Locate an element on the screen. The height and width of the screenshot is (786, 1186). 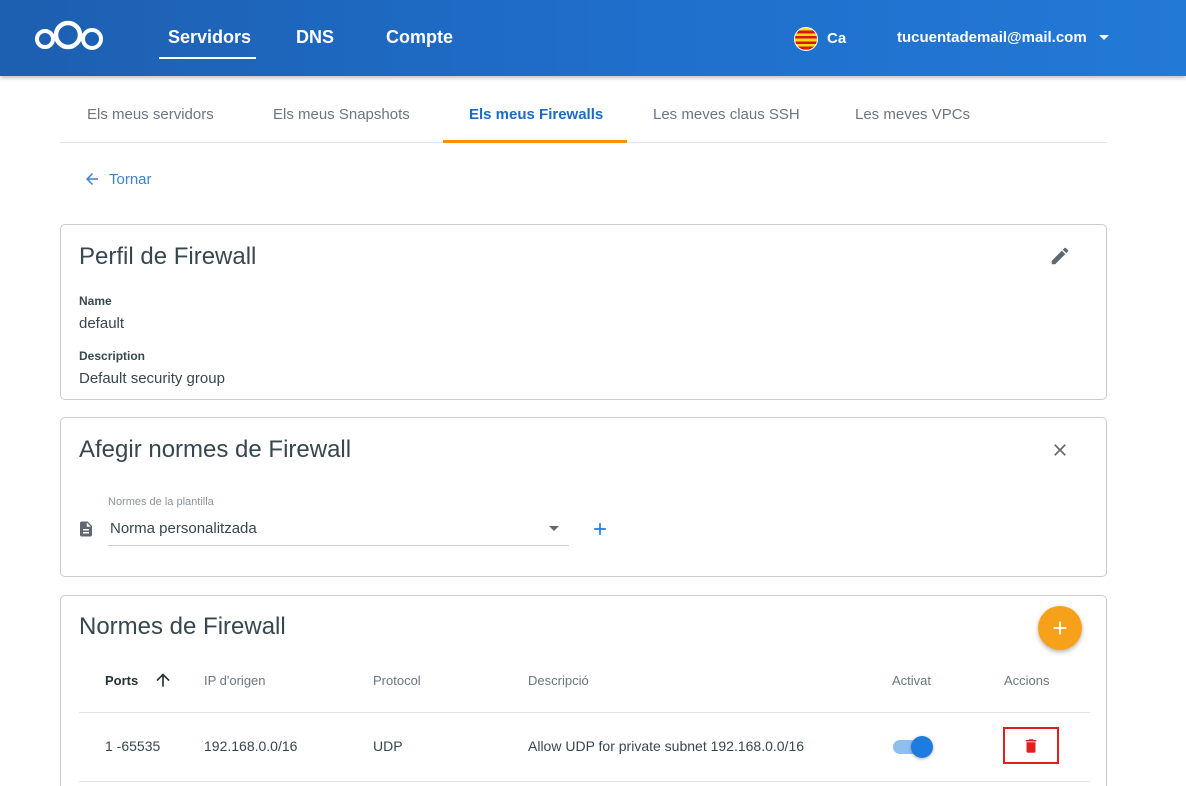
arrow-left-icon is located at coordinates (92, 179).